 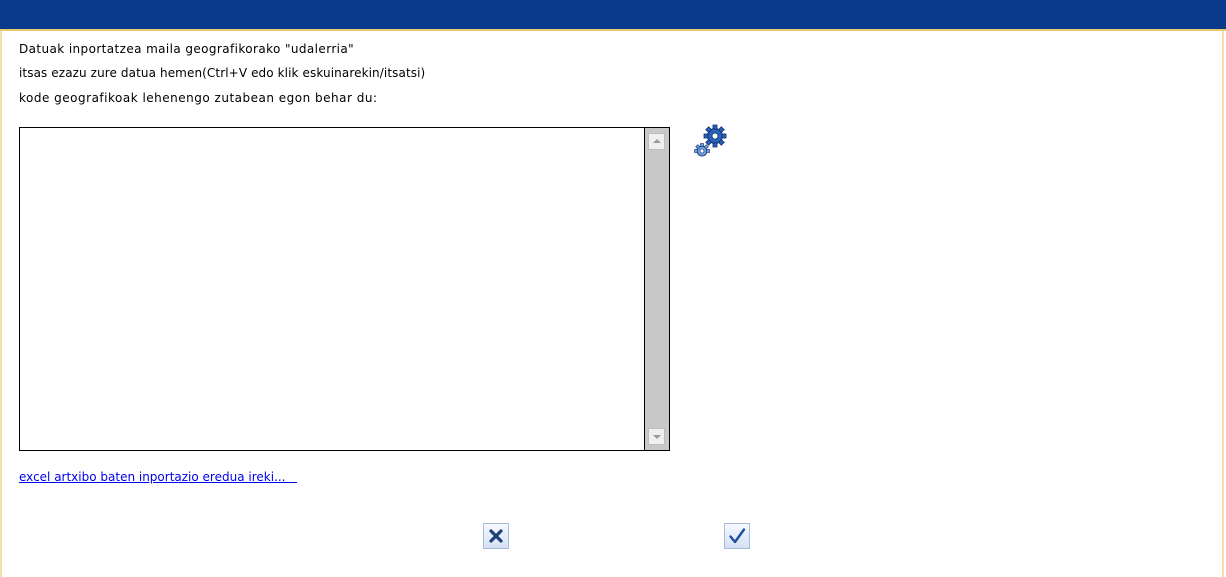 I want to click on process-gear-button, so click(x=710, y=142).